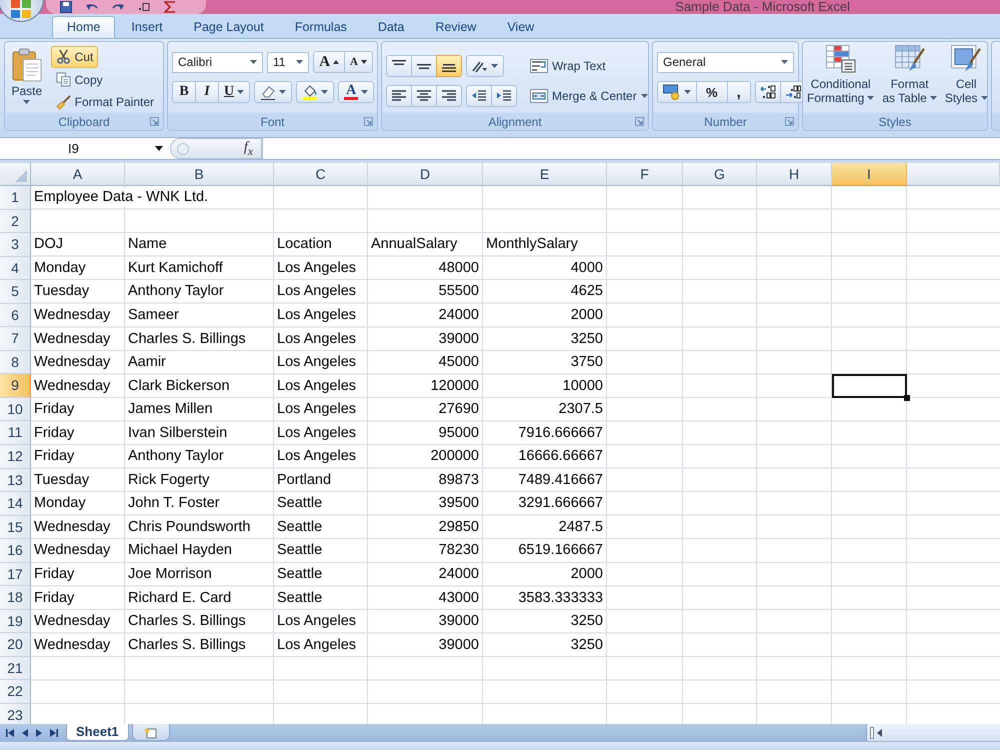 Image resolution: width=1000 pixels, height=750 pixels. What do you see at coordinates (288, 62) in the screenshot?
I see `font-size-dropdown: 11` at bounding box center [288, 62].